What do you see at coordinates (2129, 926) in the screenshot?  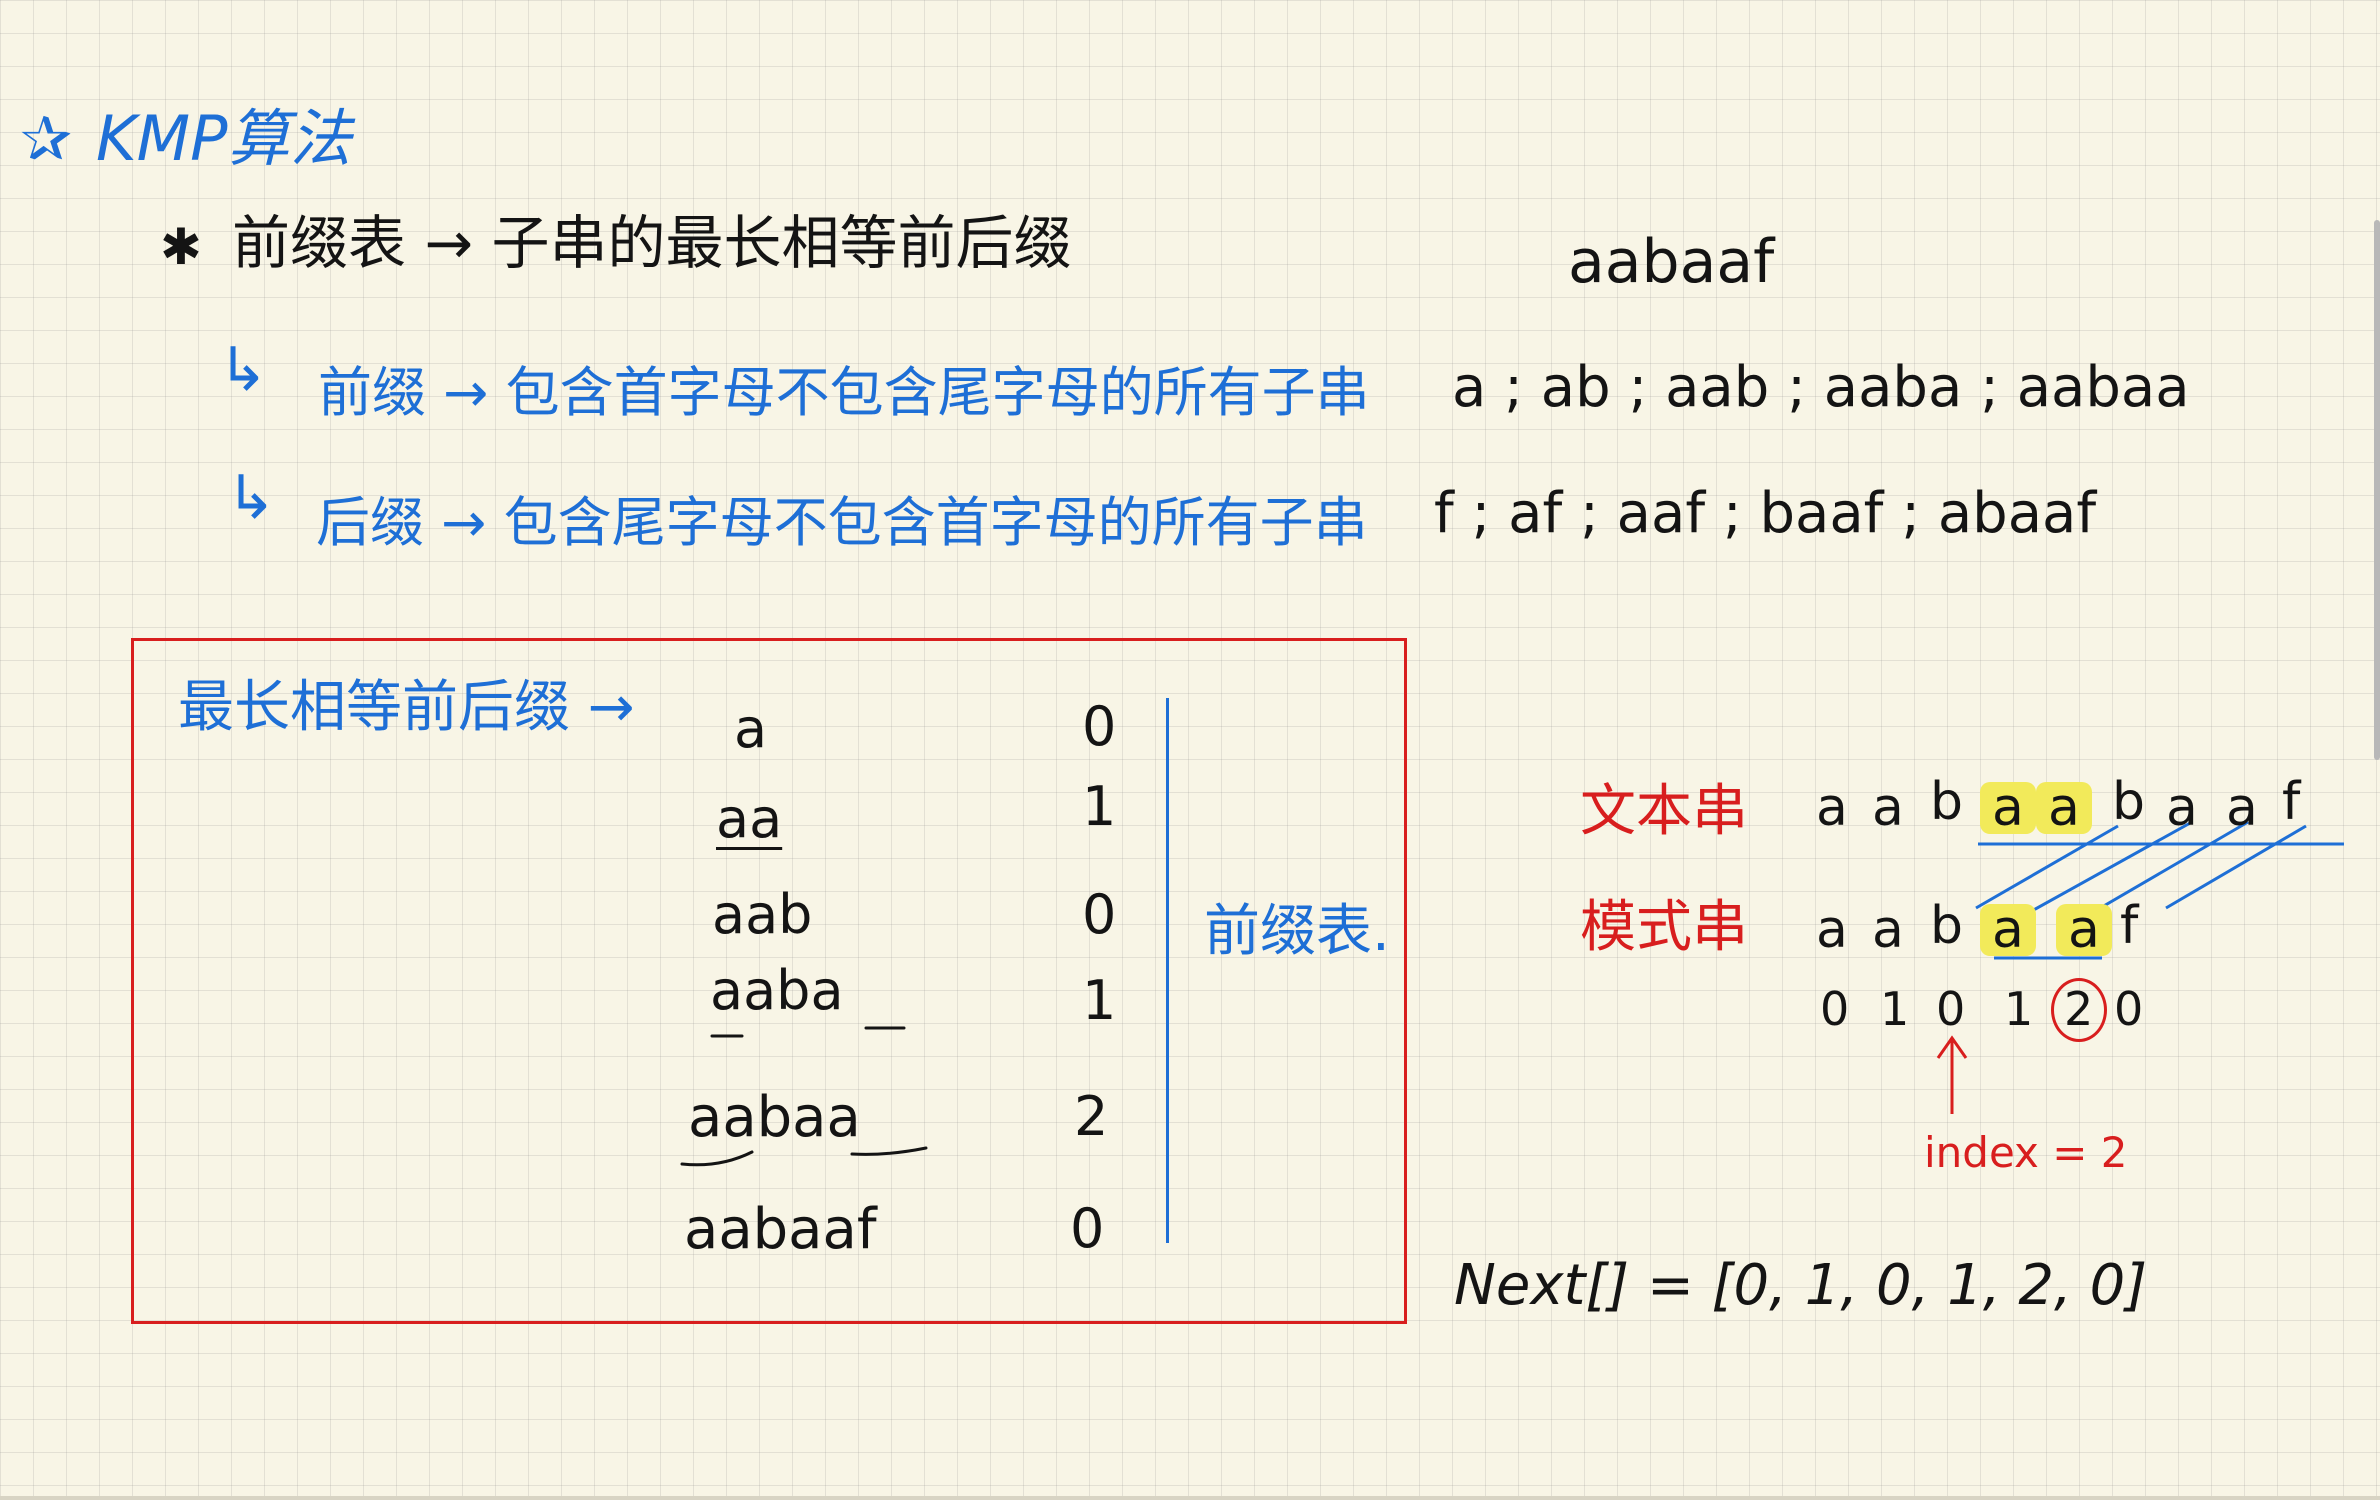 I see `pattern-char: f` at bounding box center [2129, 926].